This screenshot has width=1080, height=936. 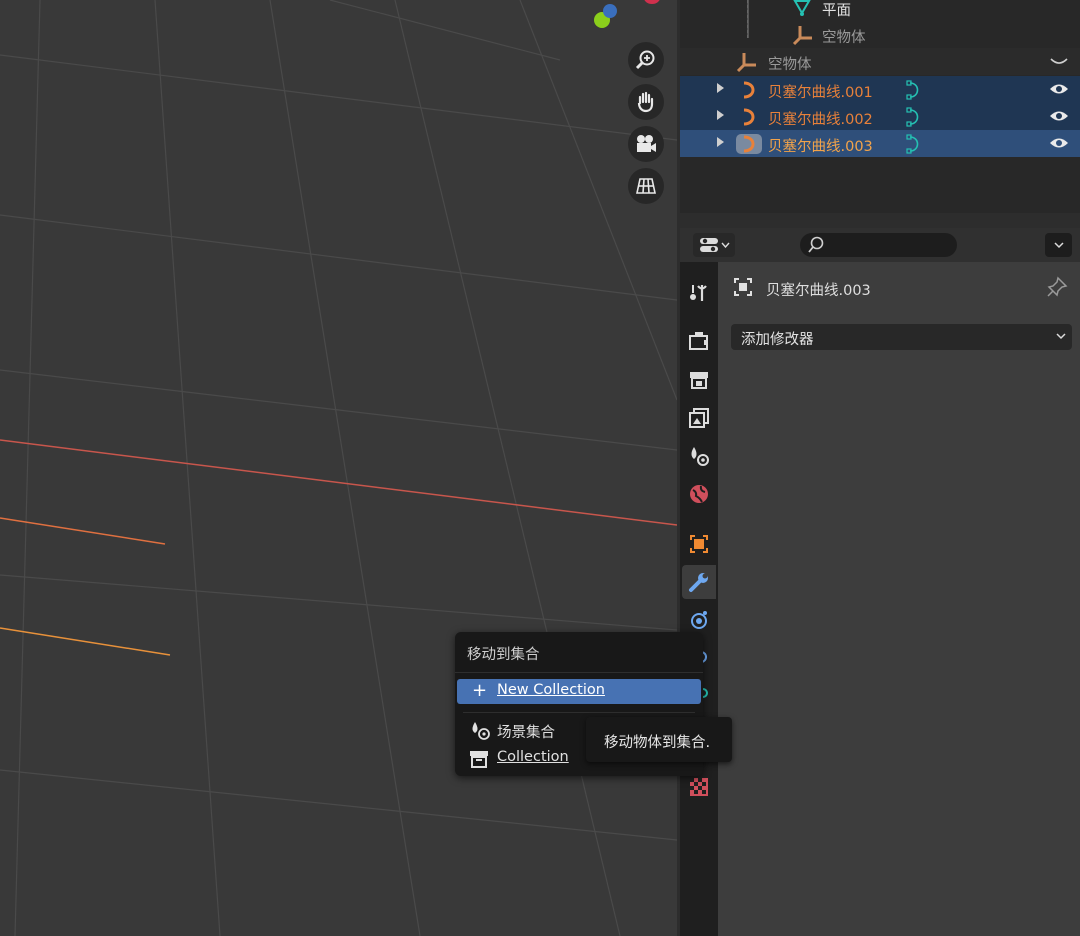 I want to click on gizmo-z-icon, so click(x=610, y=11).